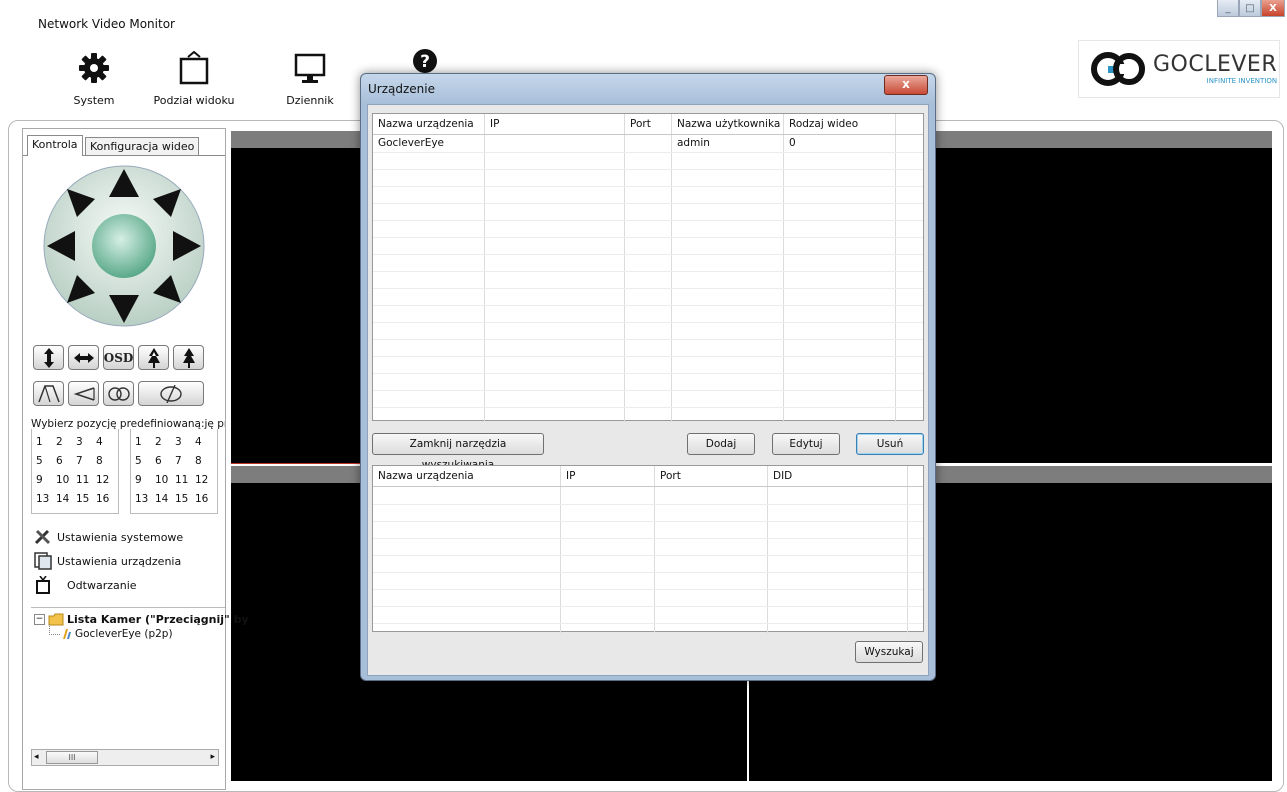 This screenshot has width=1287, height=792. Describe the element at coordinates (185, 499) in the screenshot. I see `preset-b-15: 15` at that location.